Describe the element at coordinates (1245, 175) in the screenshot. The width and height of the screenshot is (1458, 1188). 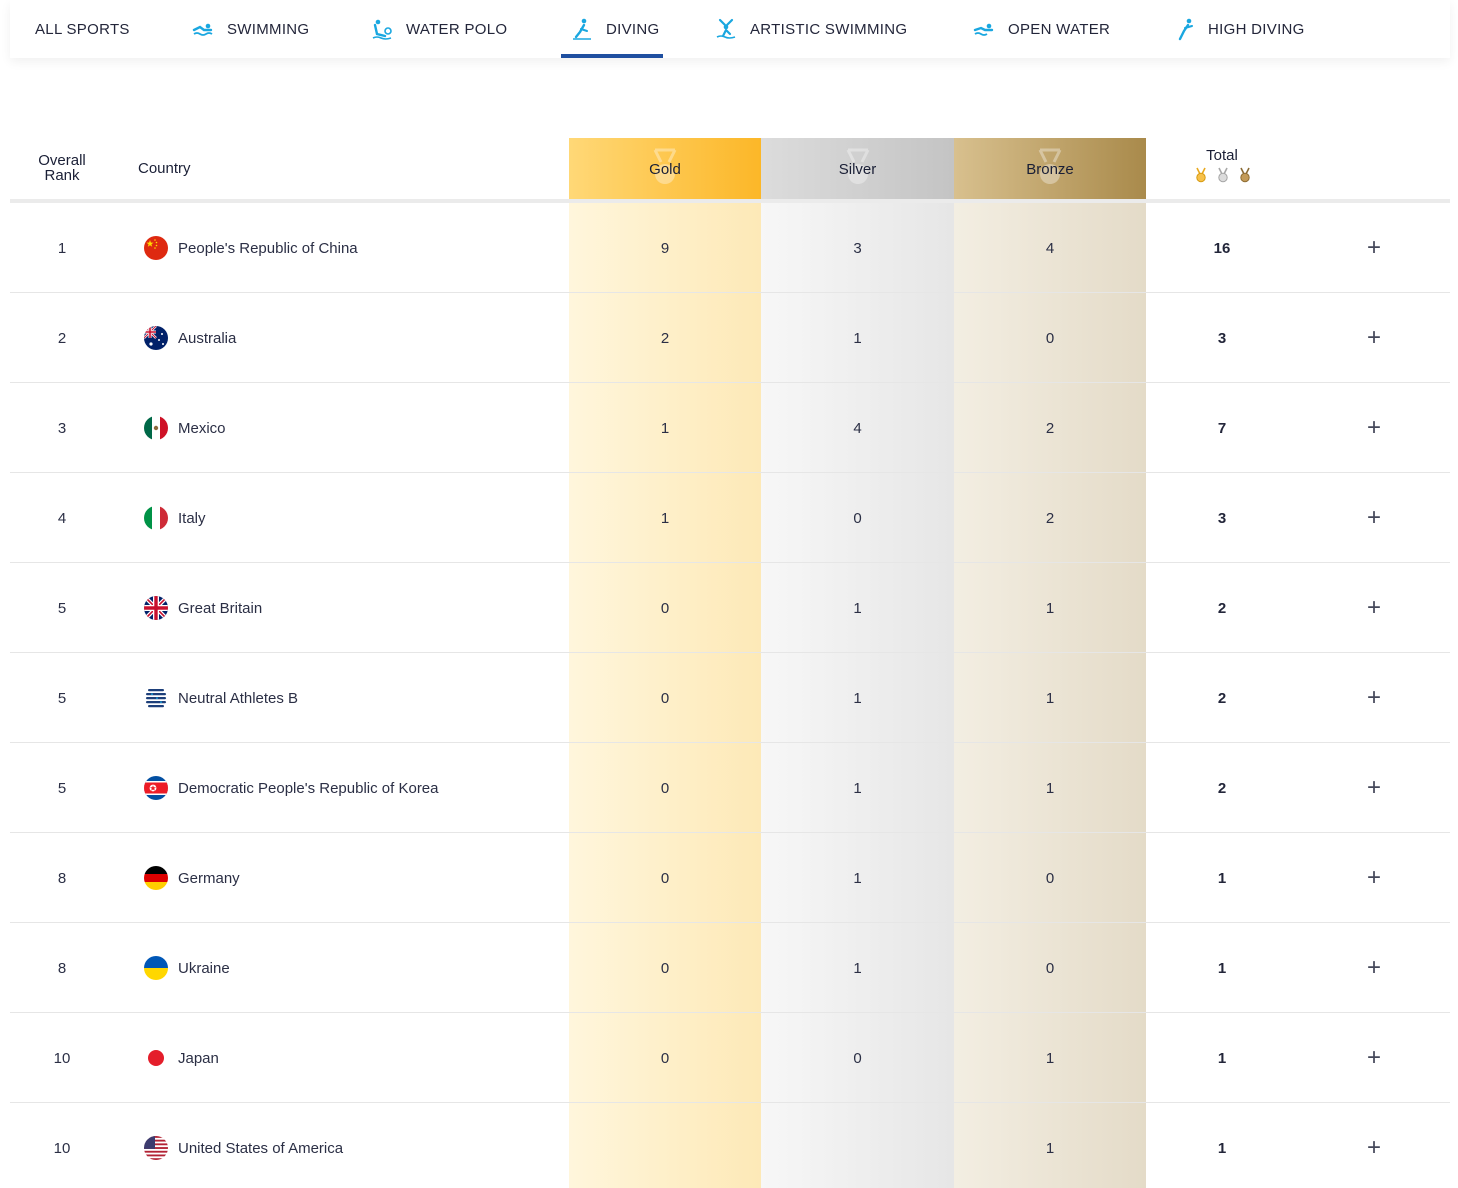
I see `bronze-medal-small-icon` at that location.